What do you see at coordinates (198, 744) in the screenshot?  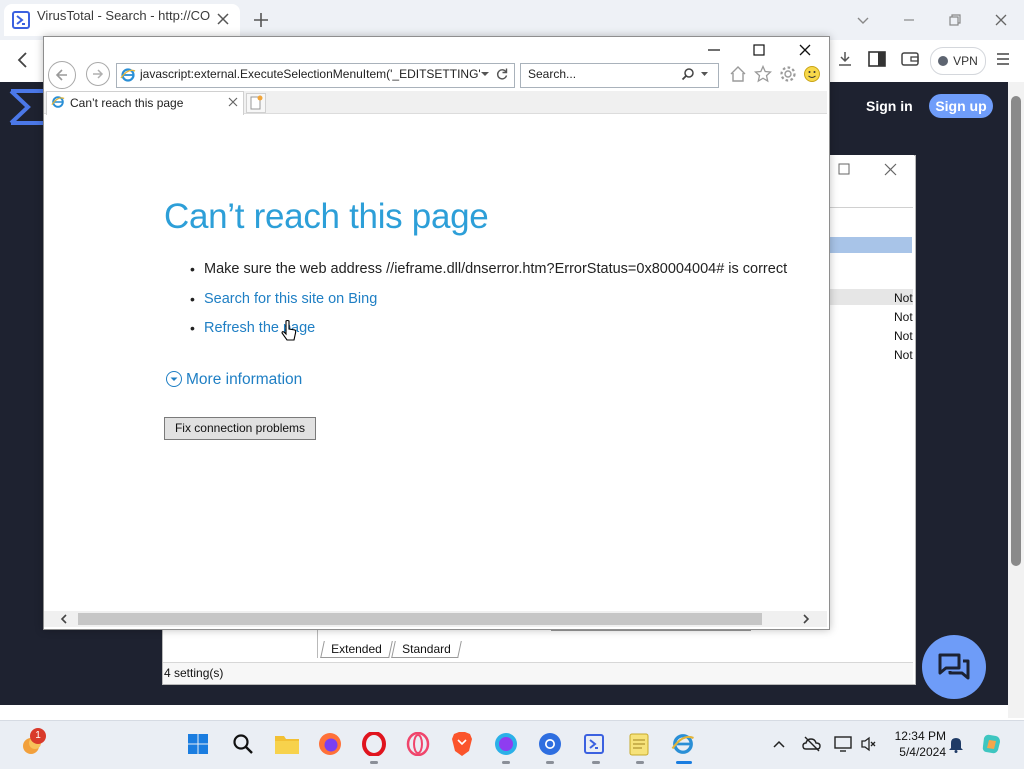 I see `start-windows-icon` at bounding box center [198, 744].